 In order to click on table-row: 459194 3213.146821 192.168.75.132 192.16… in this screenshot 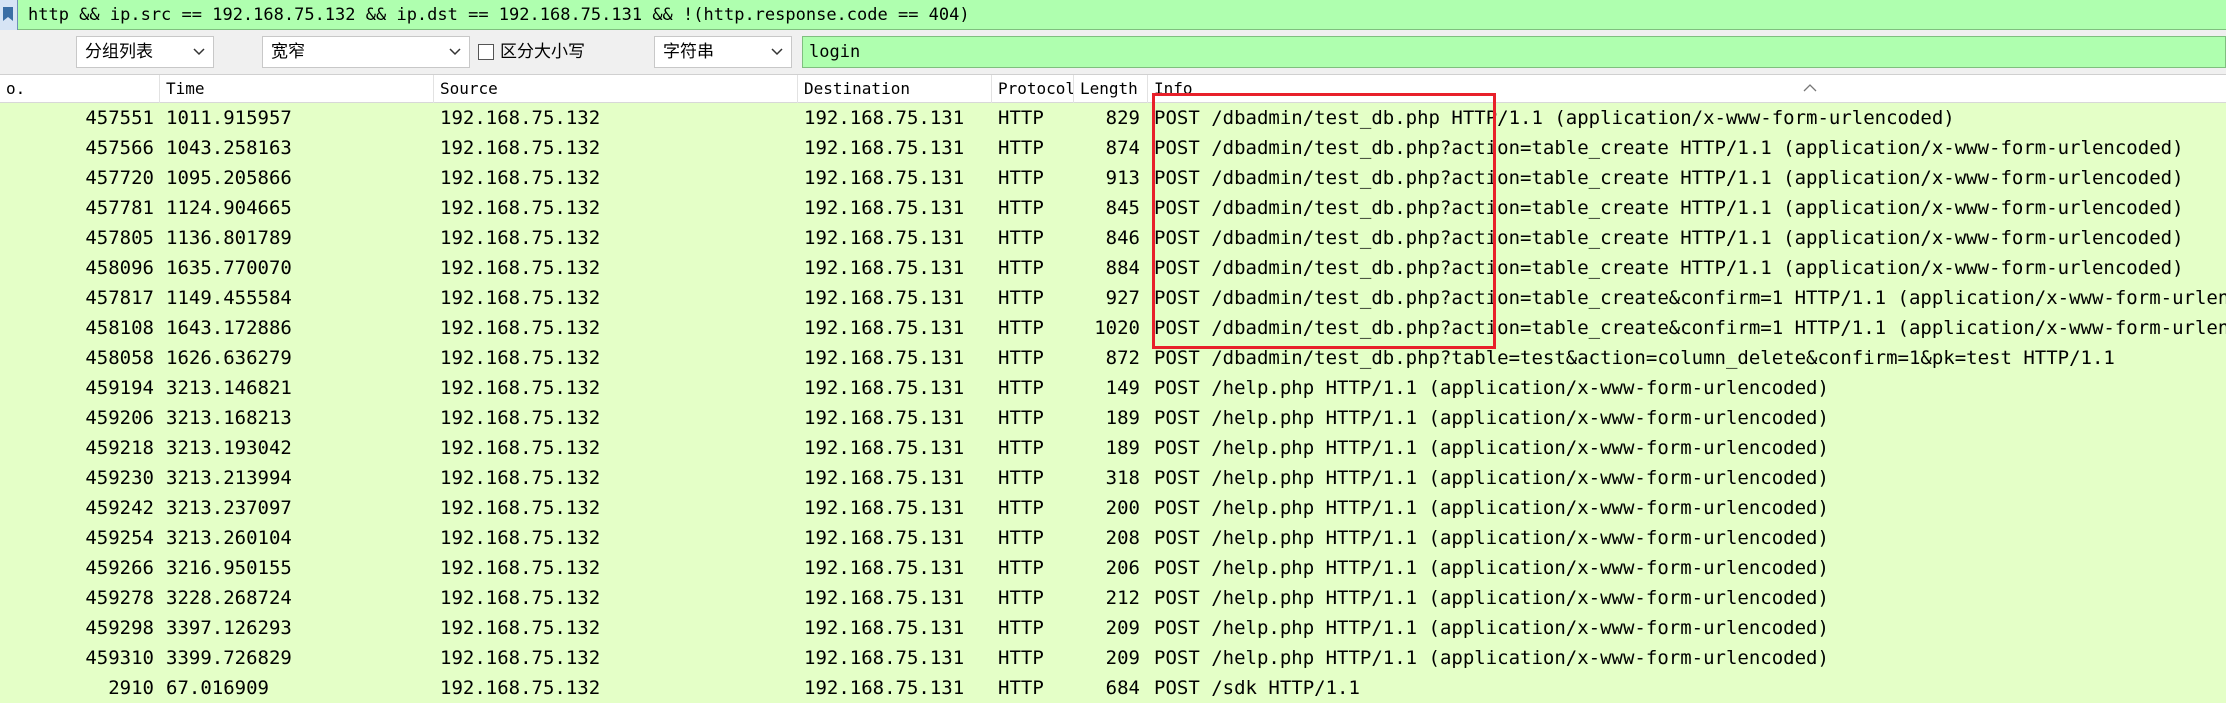, I will do `click(1113, 388)`.